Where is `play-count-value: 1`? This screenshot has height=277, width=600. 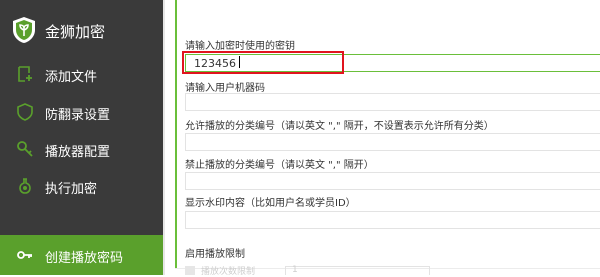
play-count-value: 1 is located at coordinates (295, 270).